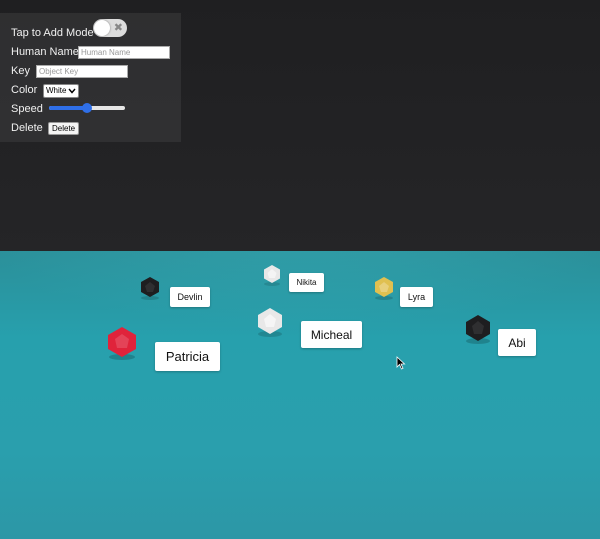 This screenshot has height=539, width=600. What do you see at coordinates (401, 363) in the screenshot?
I see `mouse-cursor-icon` at bounding box center [401, 363].